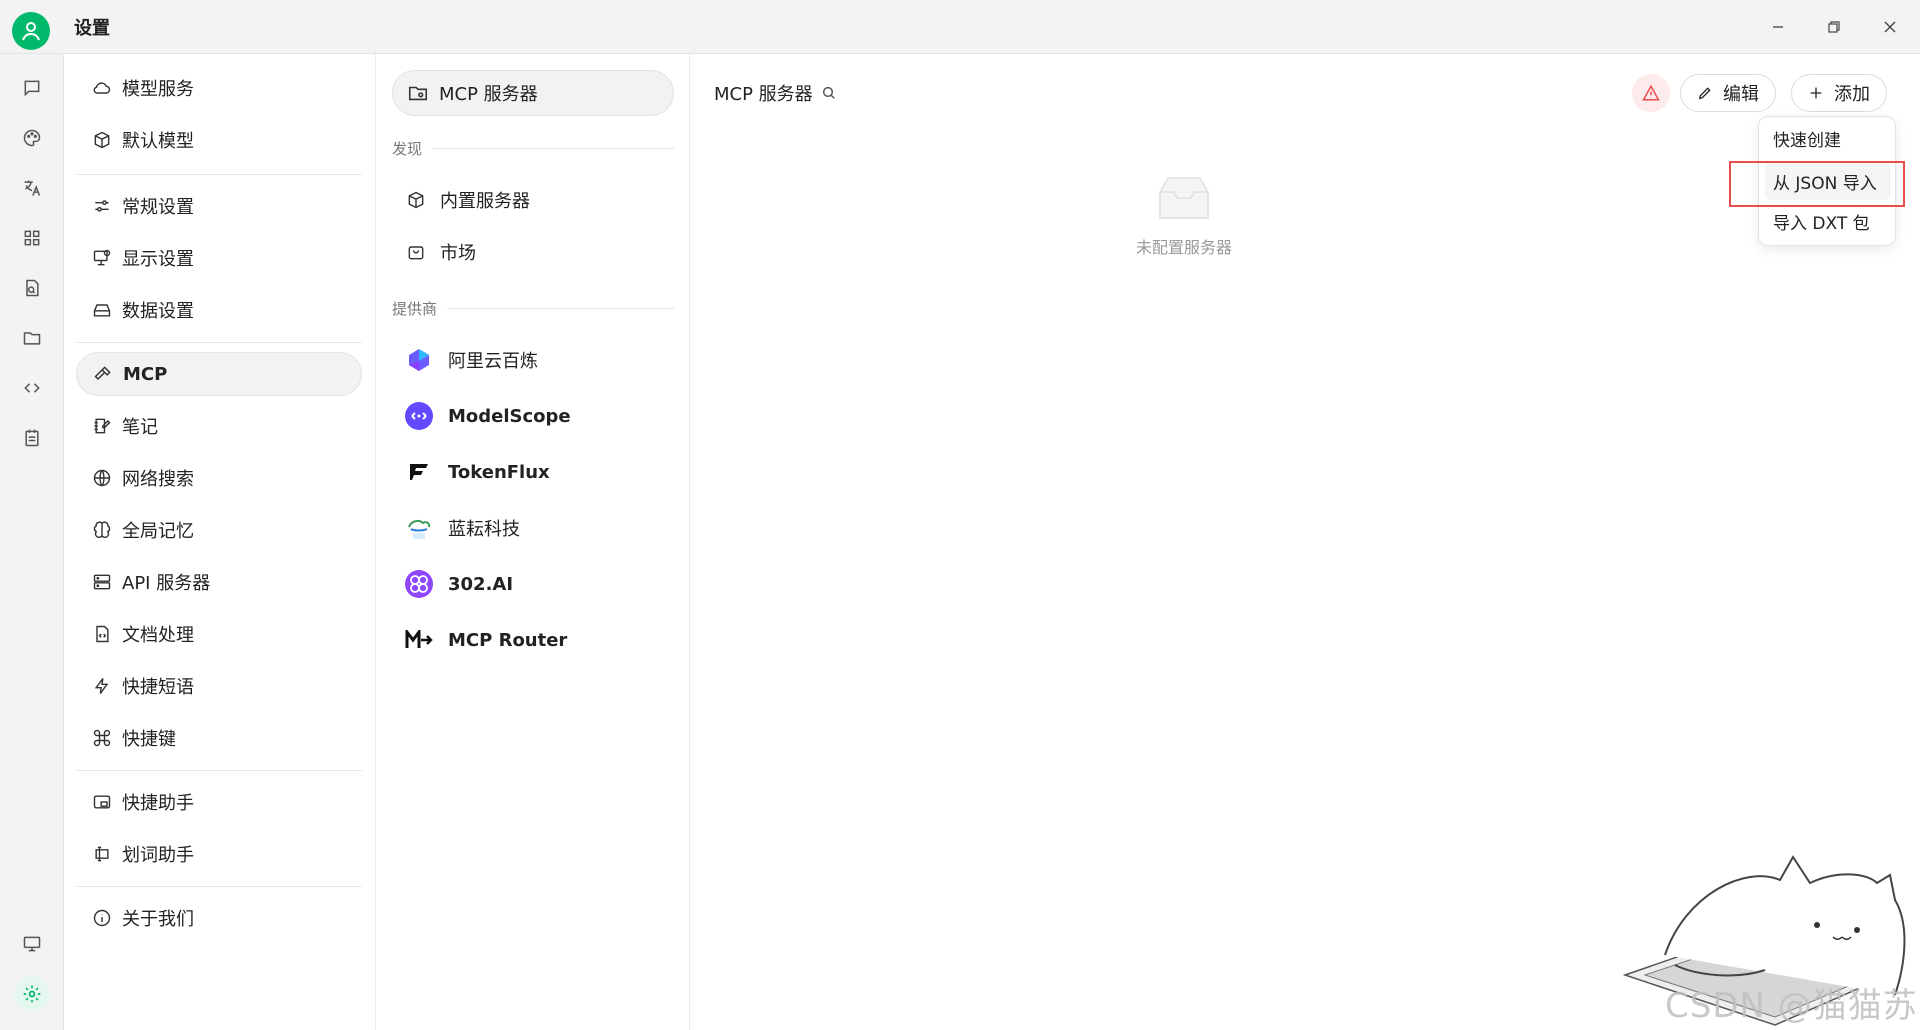 The width and height of the screenshot is (1920, 1030). What do you see at coordinates (416, 252) in the screenshot?
I see `shopping-bag-icon` at bounding box center [416, 252].